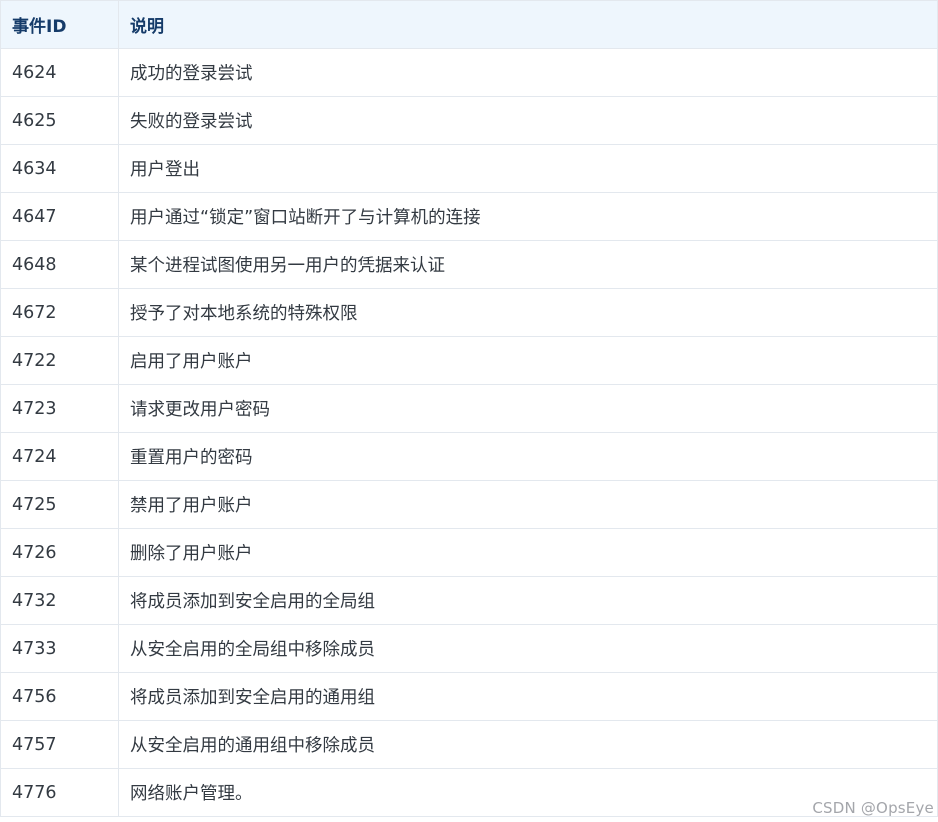 The width and height of the screenshot is (938, 822). I want to click on event-id-cell: 4672, so click(59, 312).